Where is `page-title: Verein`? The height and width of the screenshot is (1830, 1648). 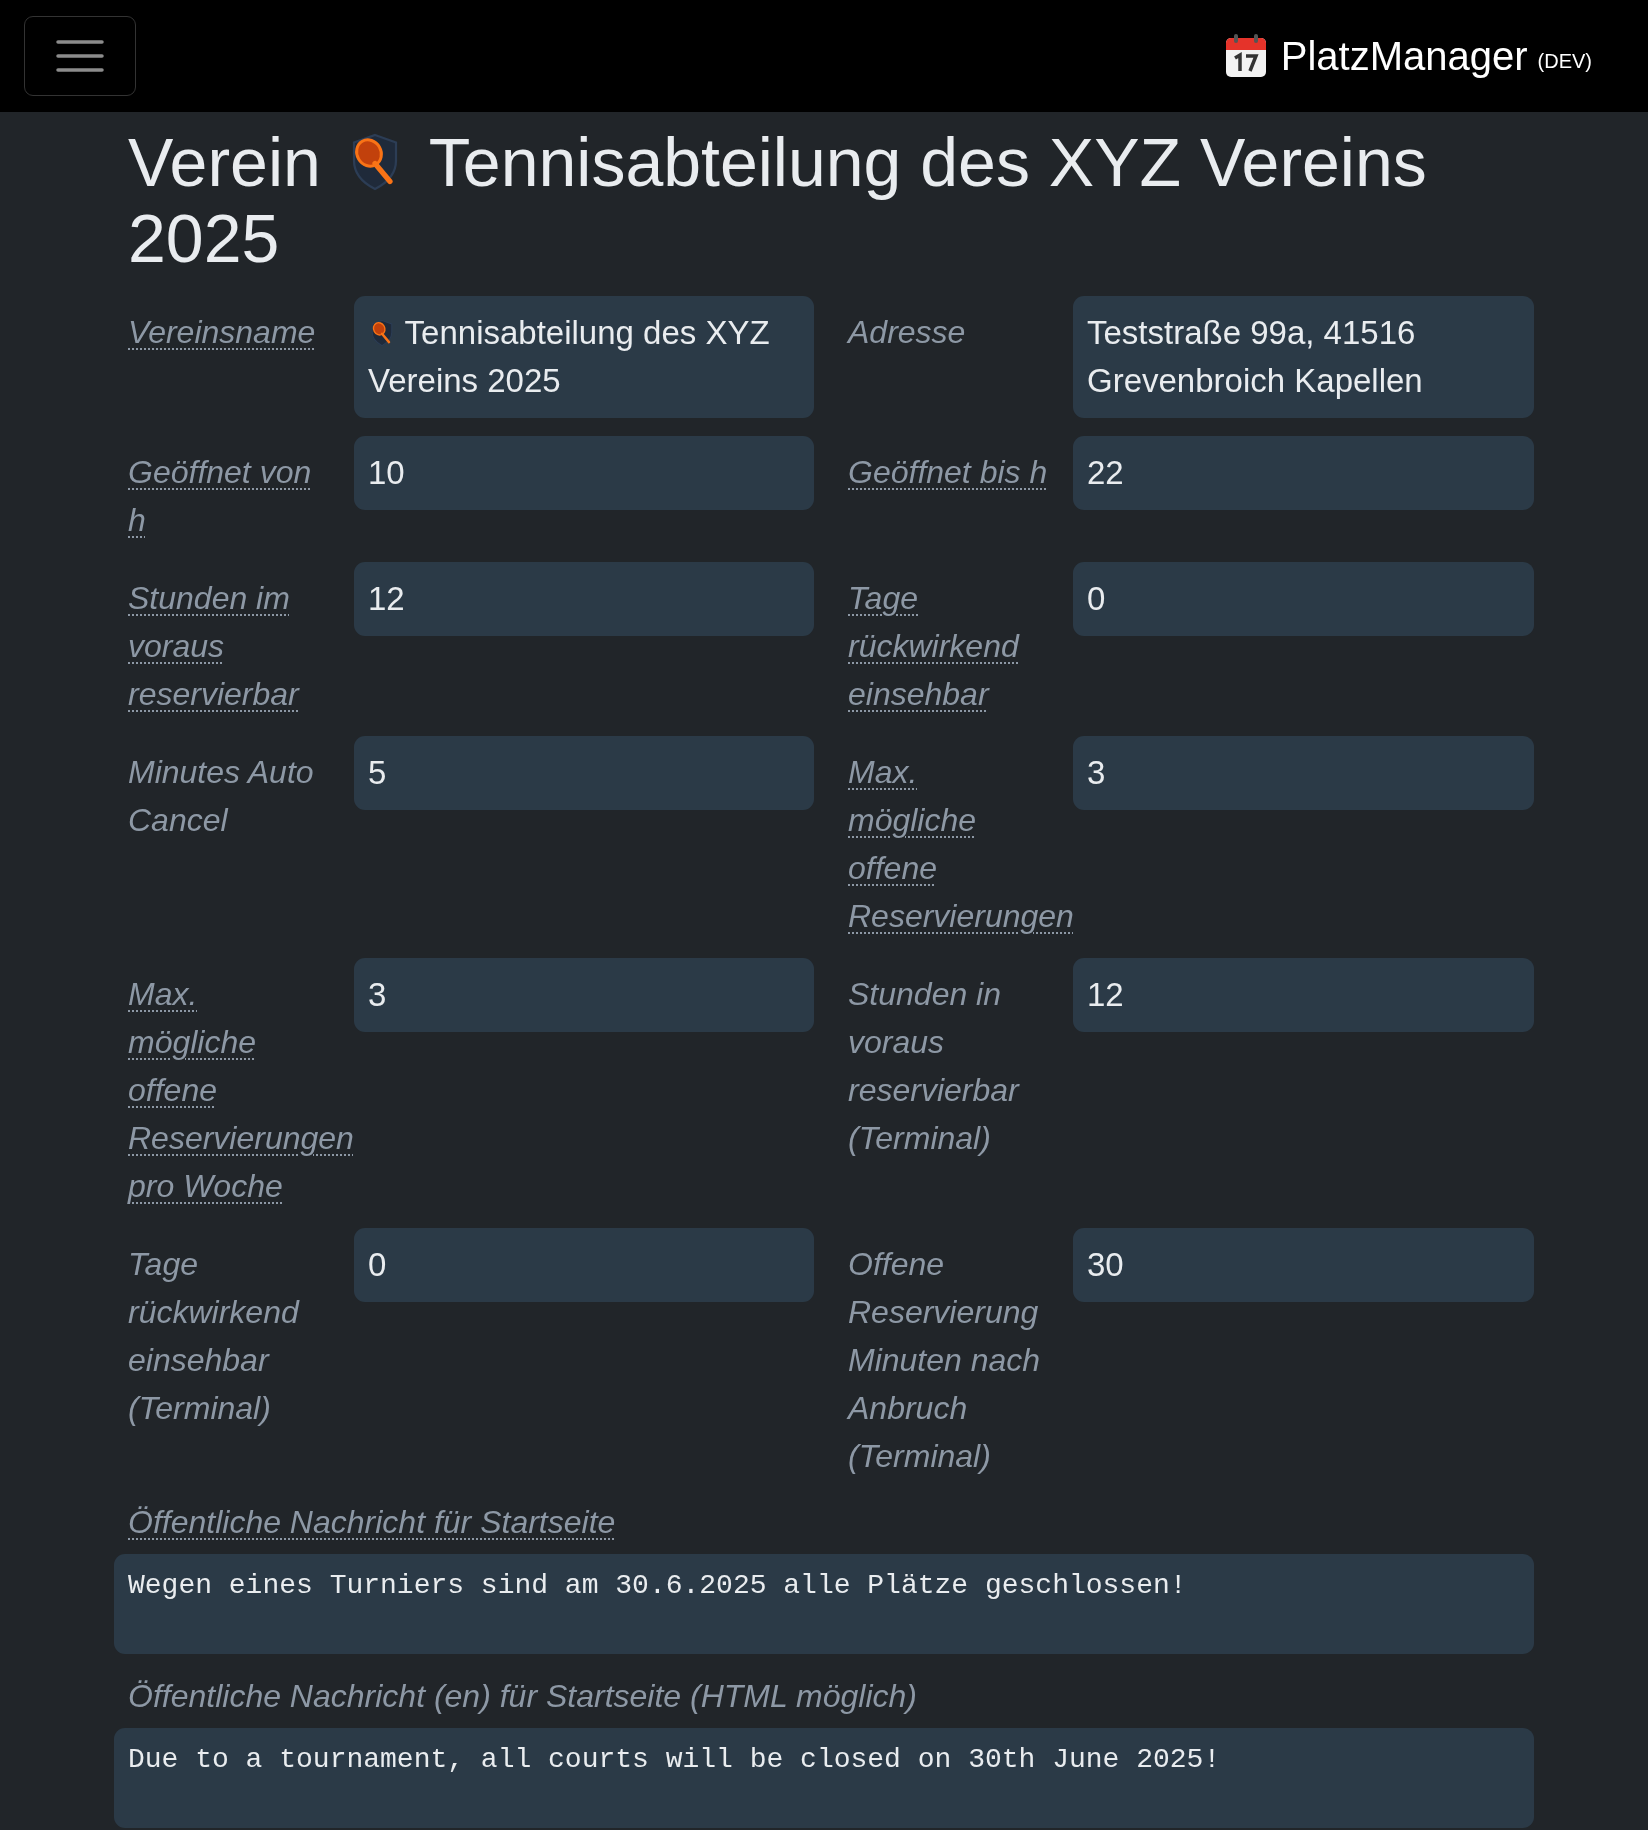
page-title: Verein is located at coordinates (224, 162).